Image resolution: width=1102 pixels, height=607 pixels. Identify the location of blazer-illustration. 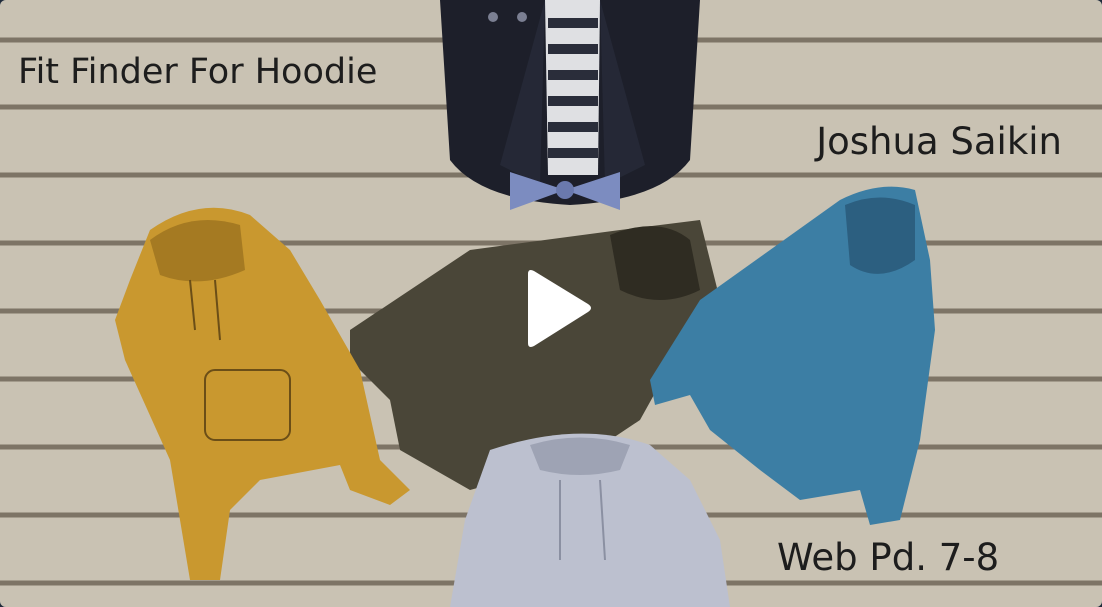
(570, 105).